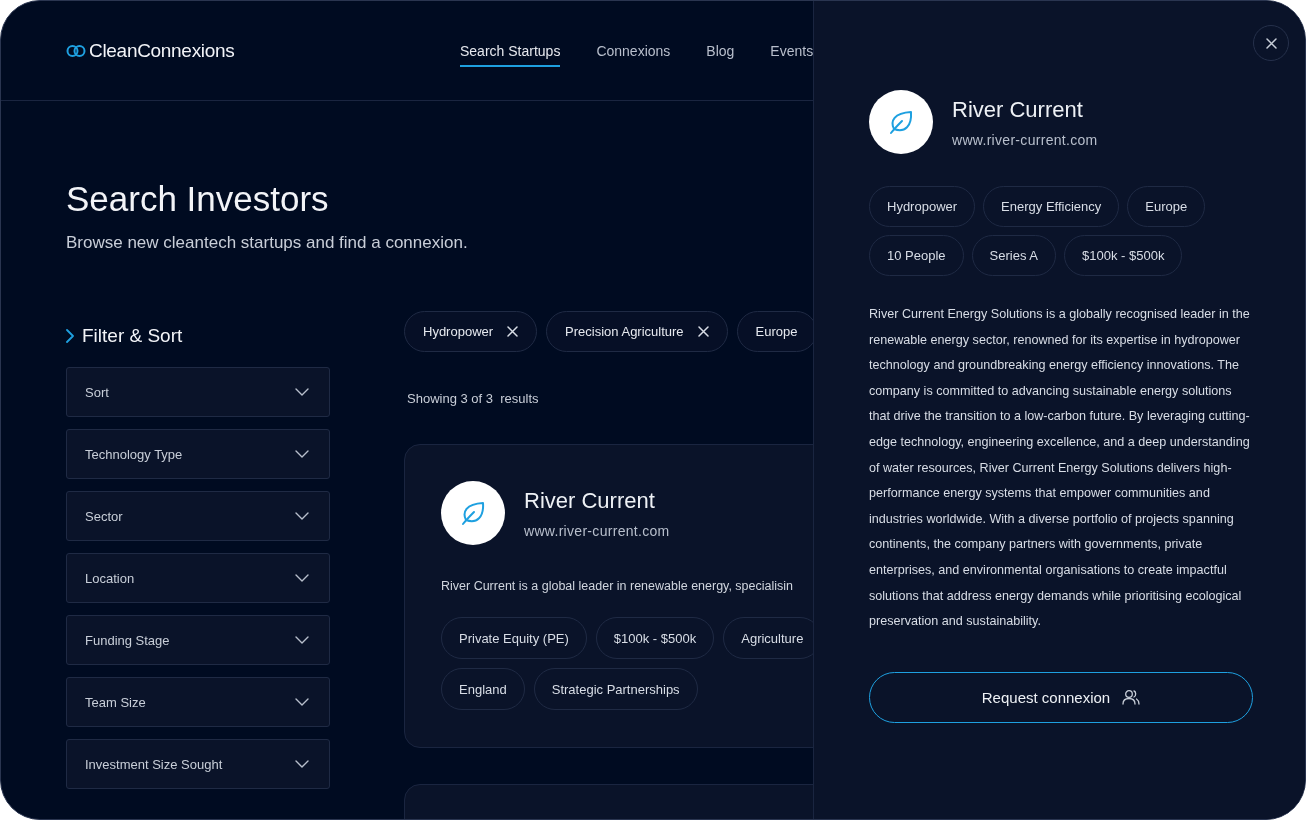  I want to click on filter-chip: Precision Agriculture, so click(637, 331).